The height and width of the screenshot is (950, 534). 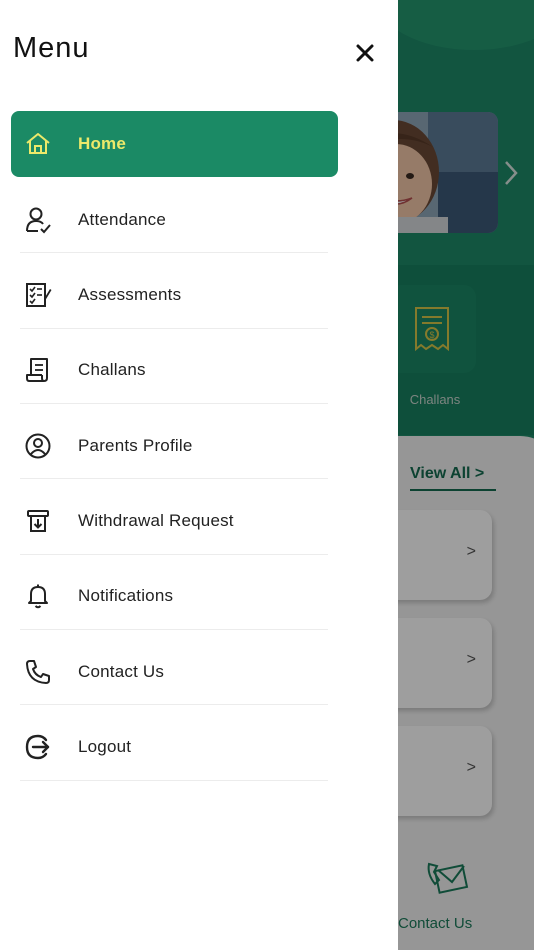 I want to click on menu-item-parents-profile: Parents Profile, so click(x=174, y=446).